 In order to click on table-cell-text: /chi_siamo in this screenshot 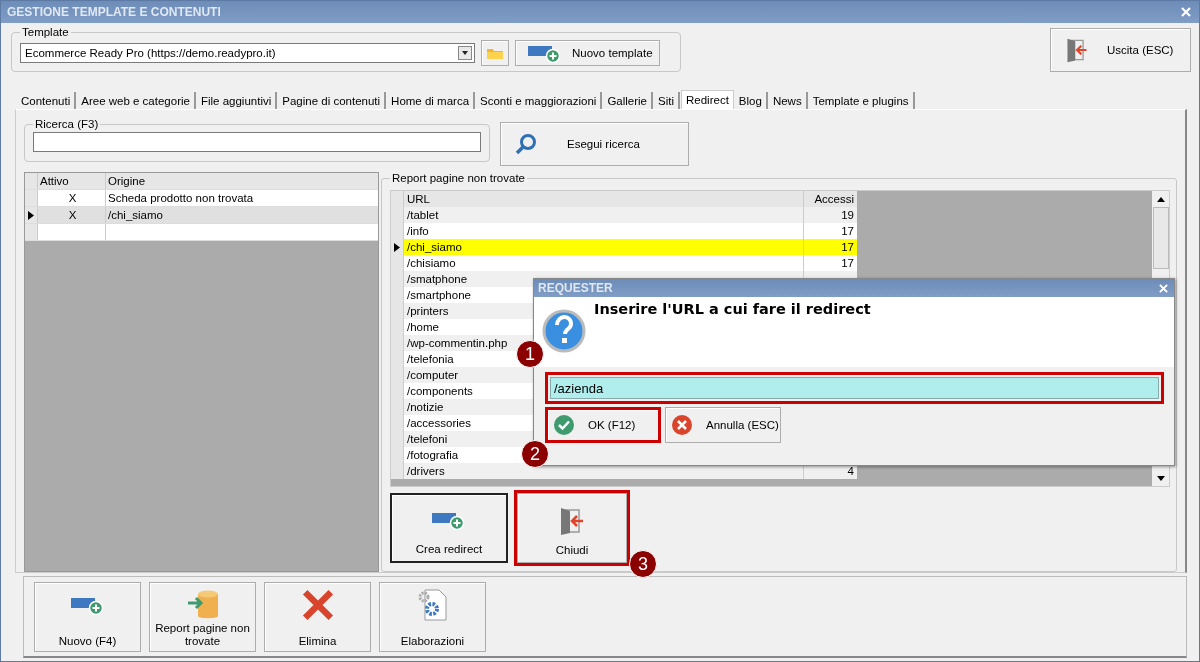, I will do `click(135, 215)`.